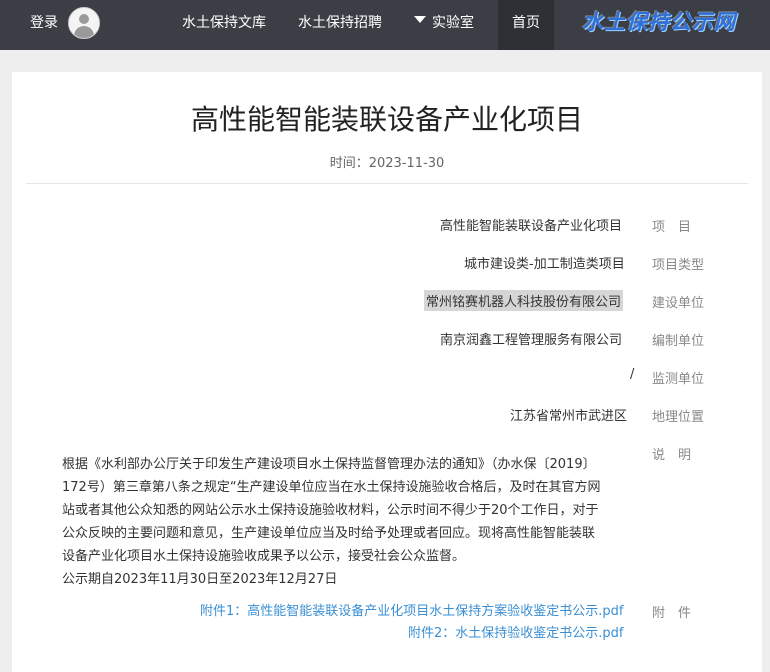 The height and width of the screenshot is (672, 770). Describe the element at coordinates (632, 374) in the screenshot. I see `monitor-value: /` at that location.